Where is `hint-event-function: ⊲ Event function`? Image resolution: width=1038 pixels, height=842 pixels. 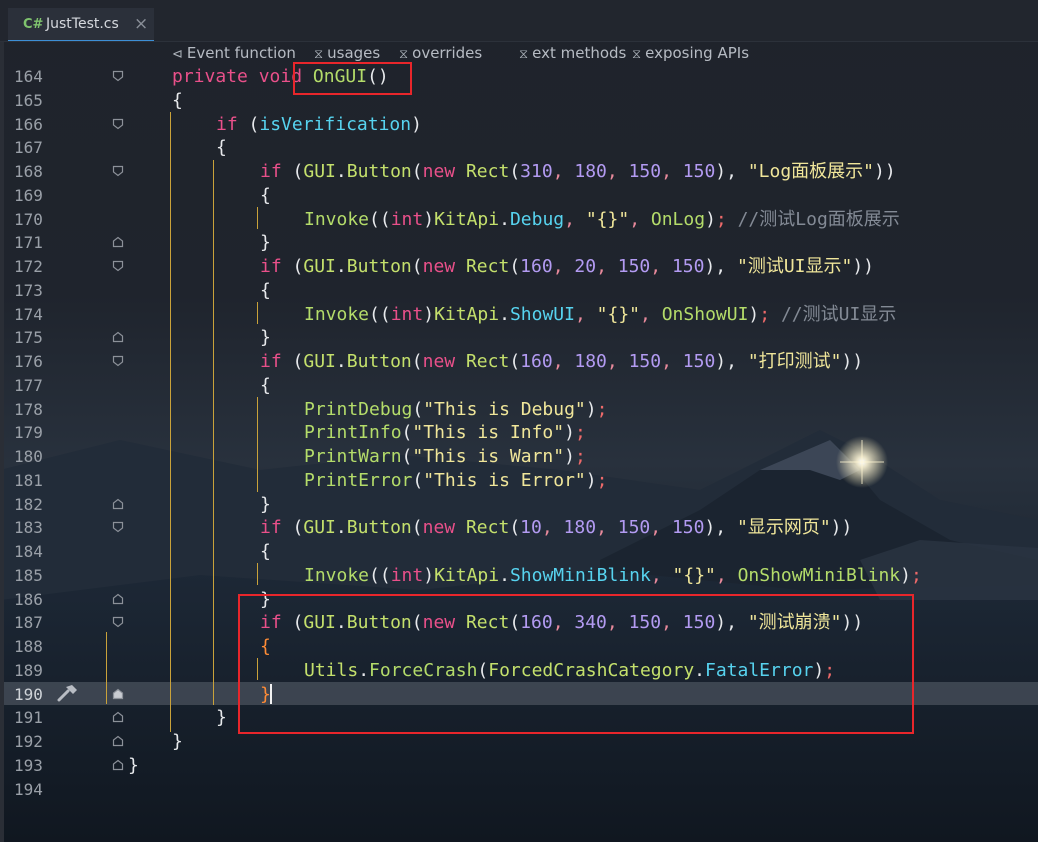
hint-event-function: ⊲ Event function is located at coordinates (234, 53).